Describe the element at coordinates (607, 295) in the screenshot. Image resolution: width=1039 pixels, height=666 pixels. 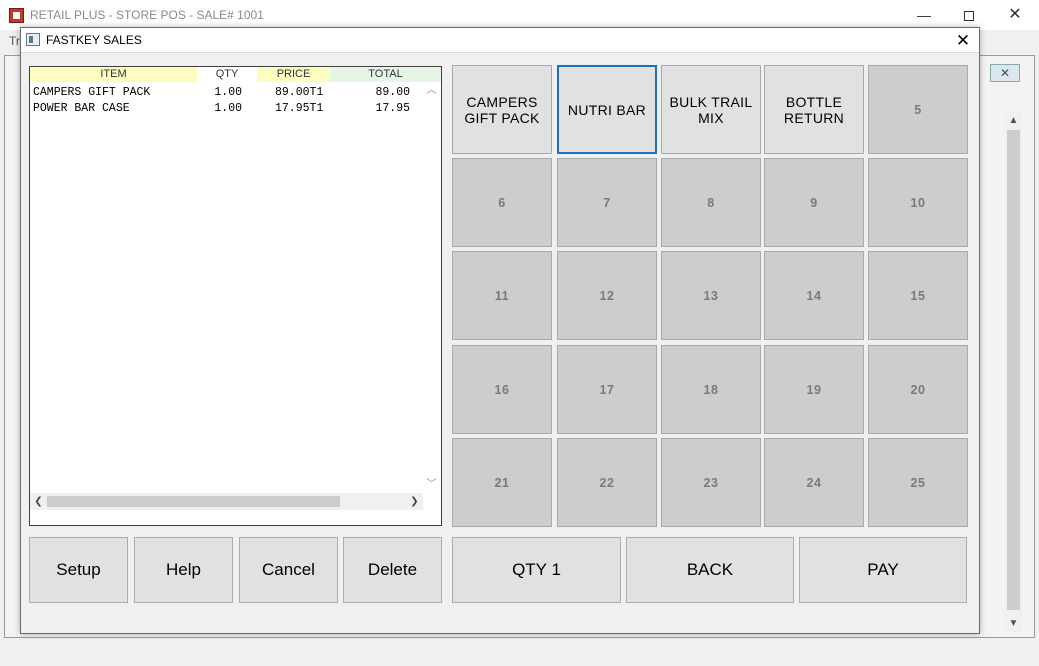
I see `fastkey-12: 12` at that location.